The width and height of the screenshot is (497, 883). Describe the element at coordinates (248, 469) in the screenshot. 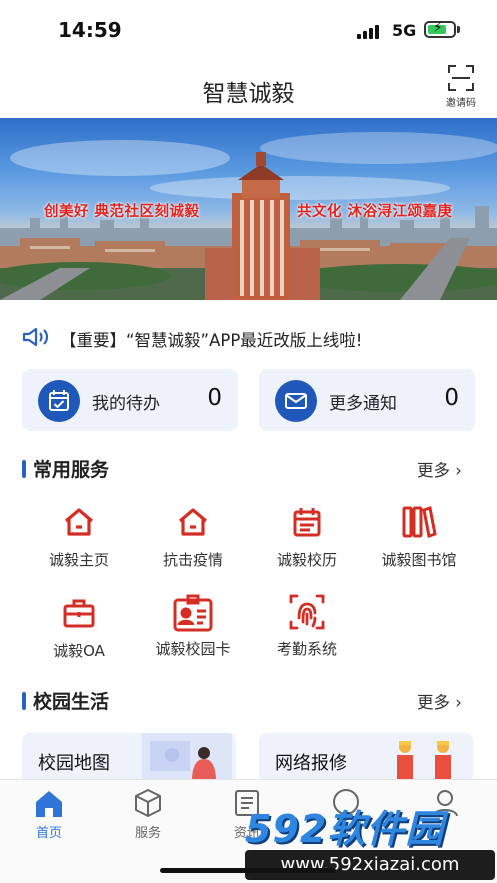

I see `common-services-header: 常用服务 更多 ›` at that location.